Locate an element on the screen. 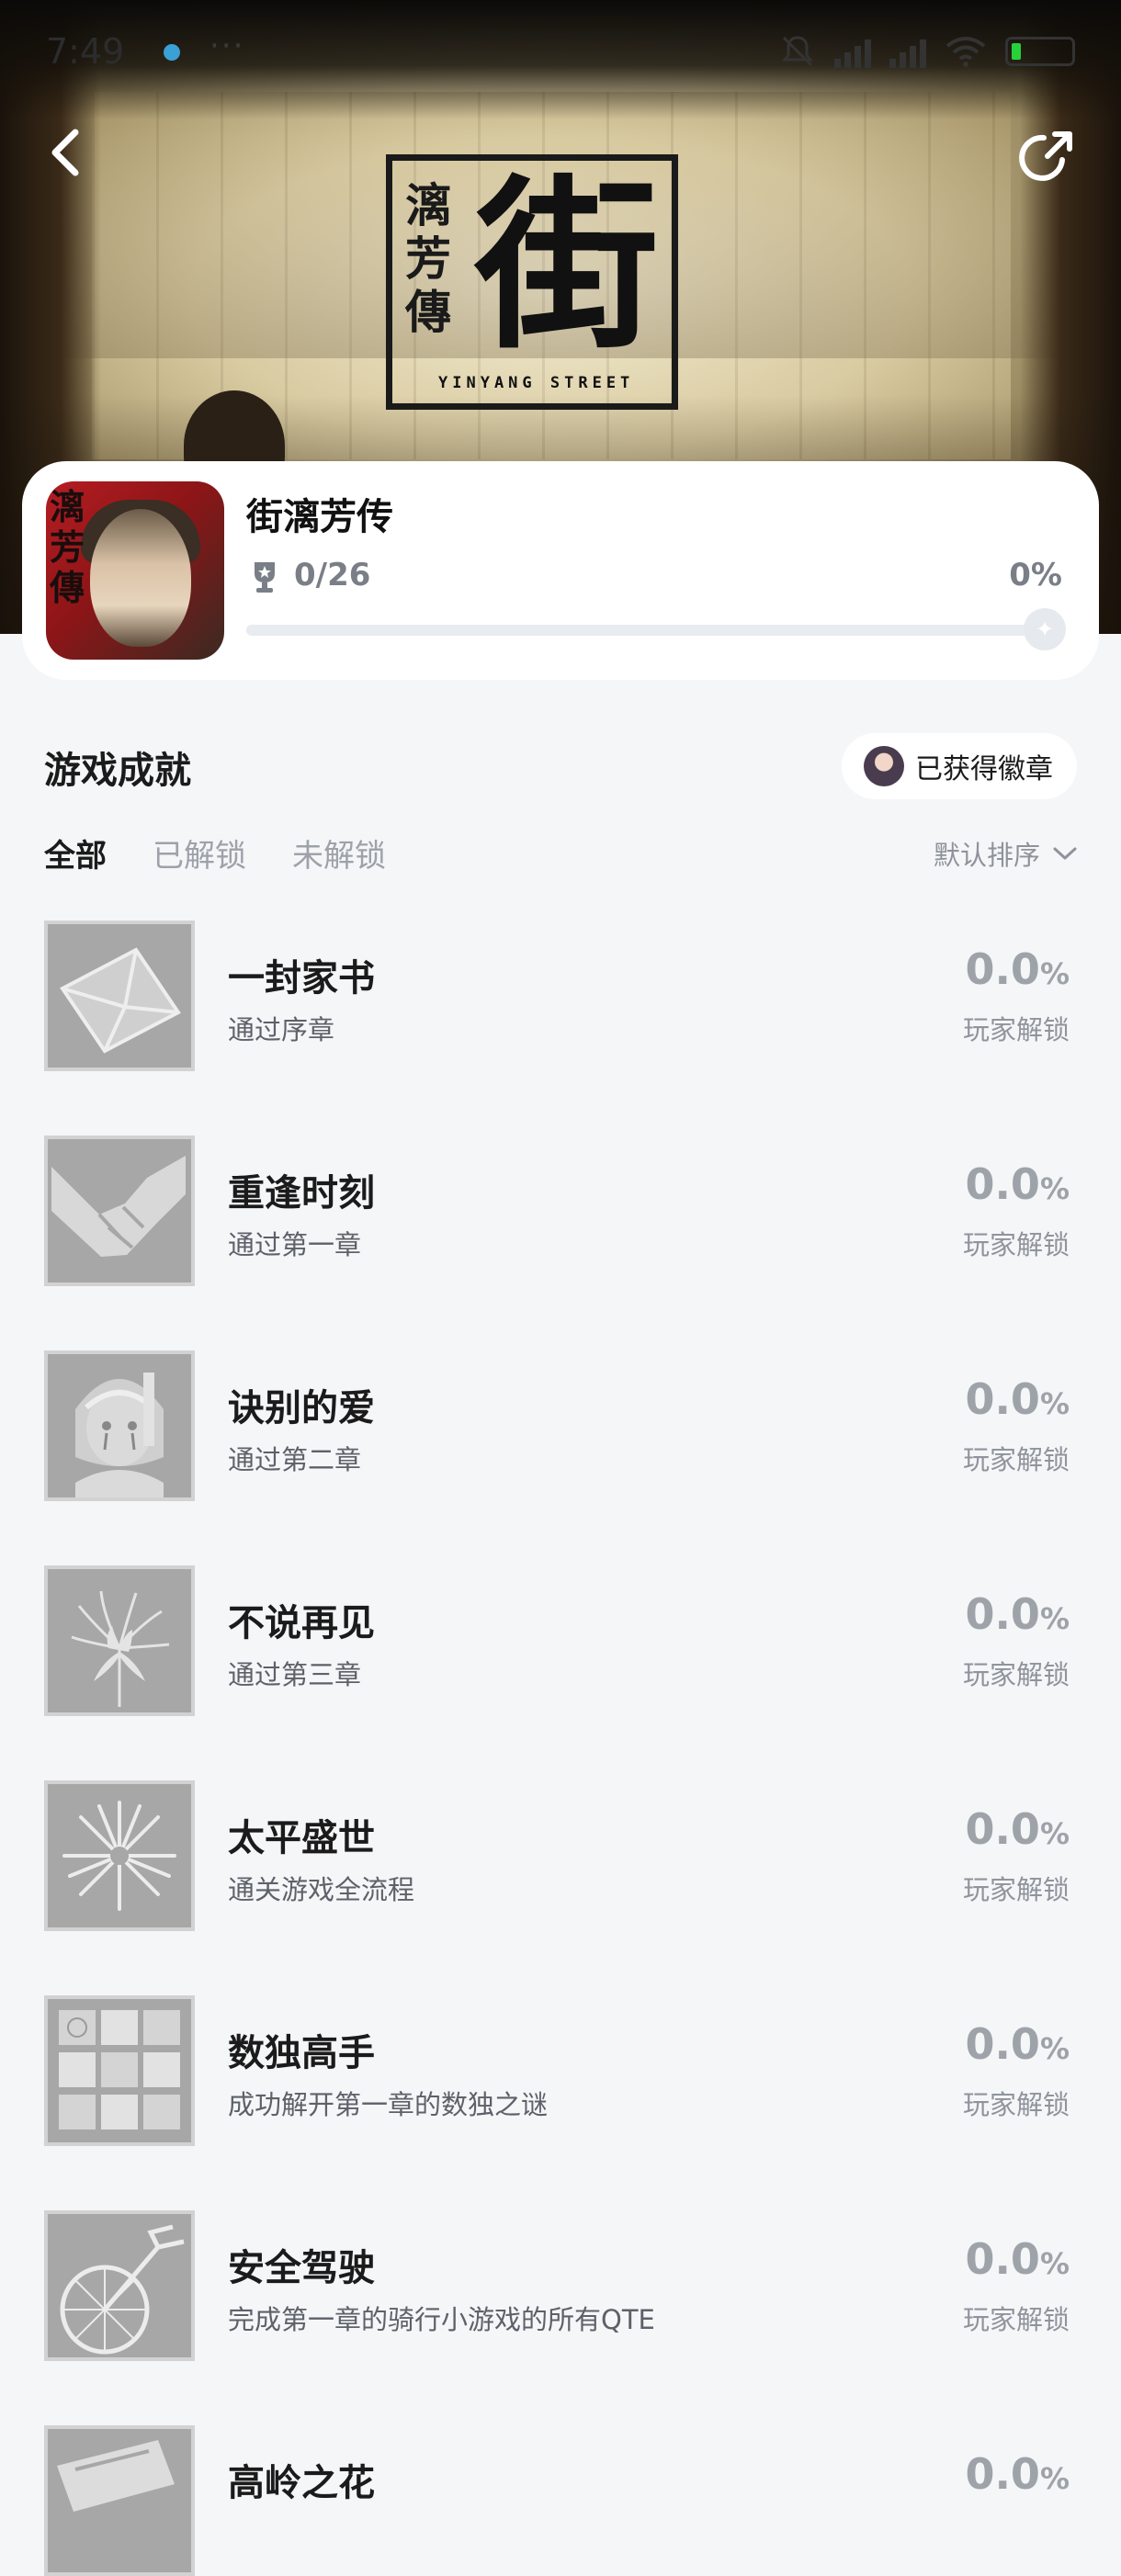 The height and width of the screenshot is (2576, 1121). status-more: ··· is located at coordinates (227, 46).